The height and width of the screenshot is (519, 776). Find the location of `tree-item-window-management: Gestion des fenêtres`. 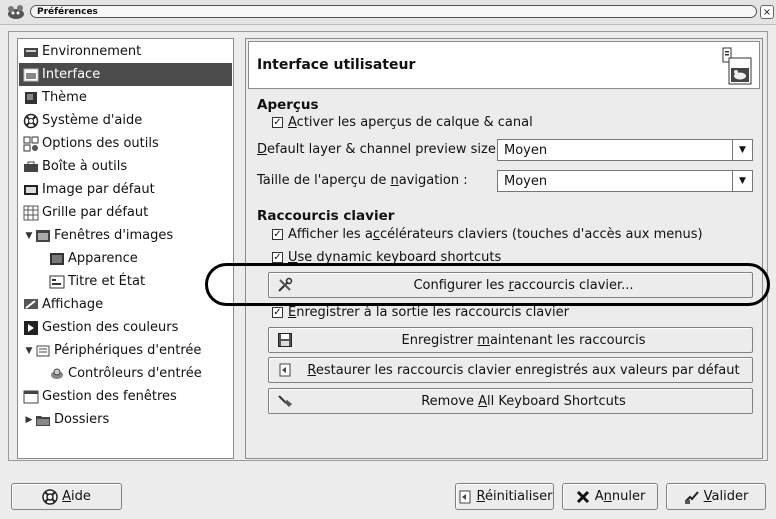

tree-item-window-management: Gestion des fenêtres is located at coordinates (125, 396).